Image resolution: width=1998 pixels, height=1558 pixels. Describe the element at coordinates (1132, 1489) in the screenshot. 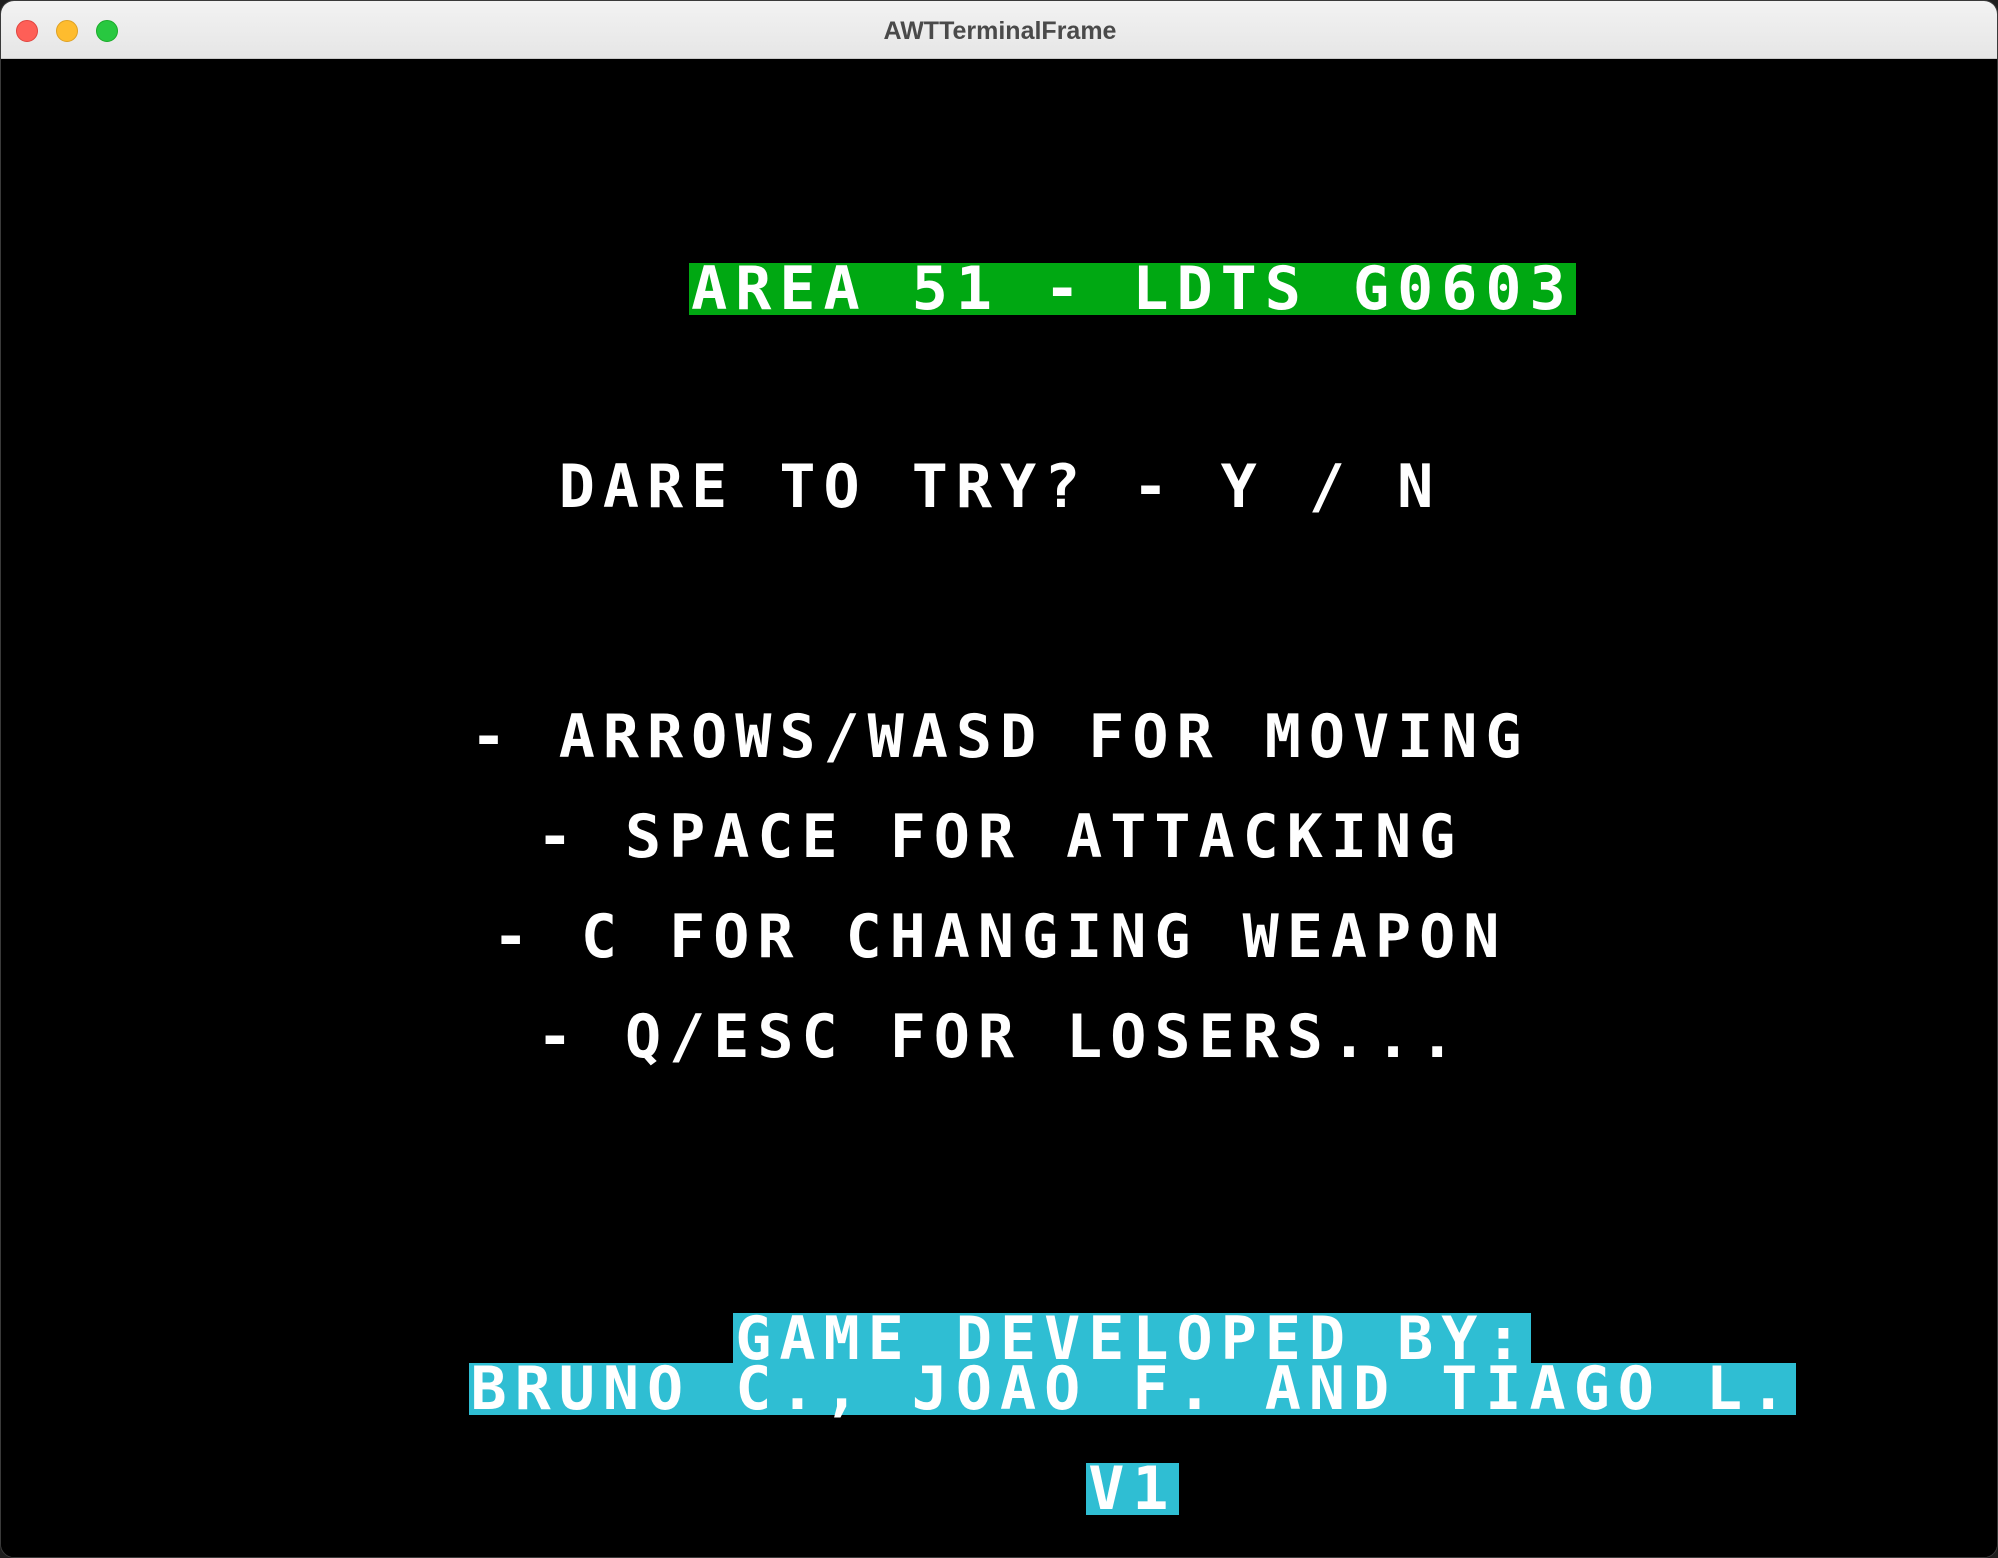

I see `version-badge: V1` at that location.